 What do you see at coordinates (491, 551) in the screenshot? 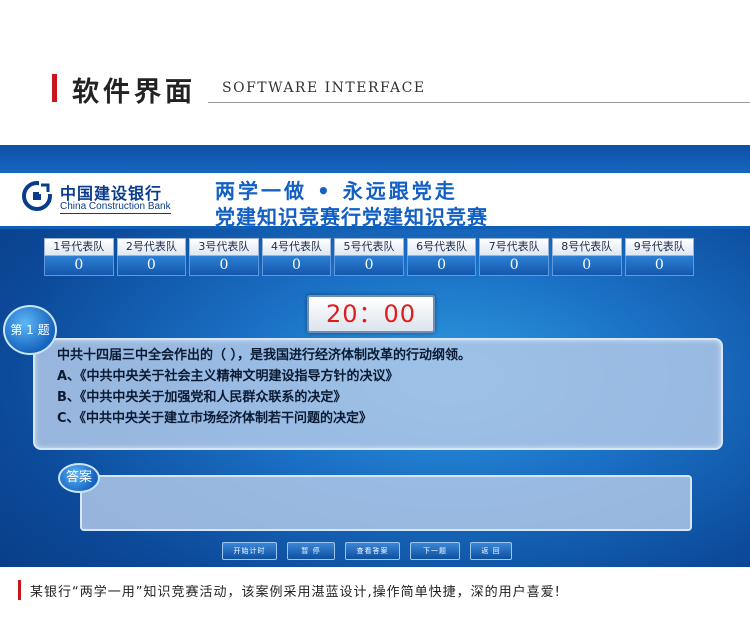
I see `back-button: 返 回` at bounding box center [491, 551].